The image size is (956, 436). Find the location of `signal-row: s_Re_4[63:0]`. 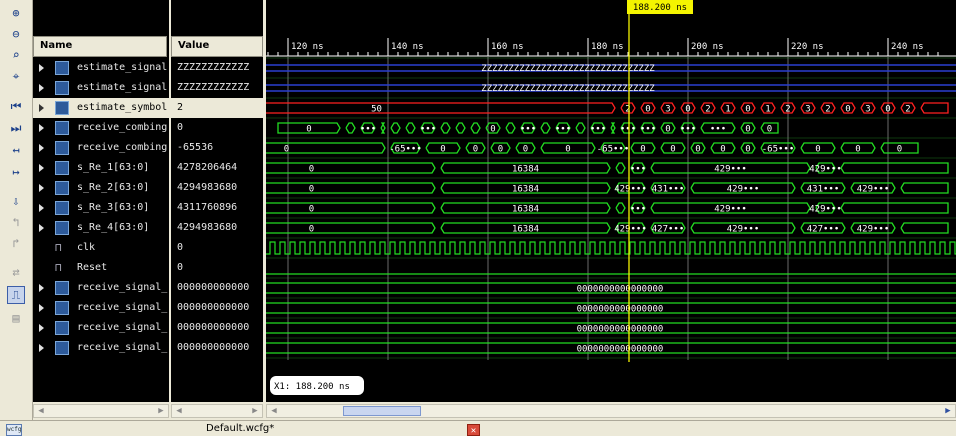

signal-row: s_Re_4[63:0] is located at coordinates (101, 228).